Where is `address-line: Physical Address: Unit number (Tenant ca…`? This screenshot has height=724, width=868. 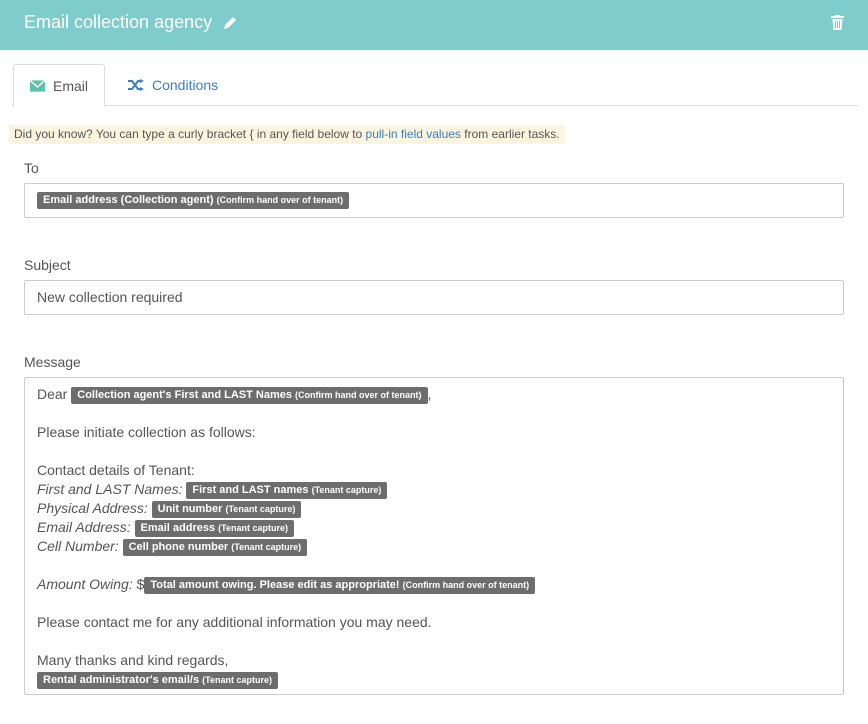
address-line: Physical Address: Unit number (Tenant ca… is located at coordinates (169, 509).